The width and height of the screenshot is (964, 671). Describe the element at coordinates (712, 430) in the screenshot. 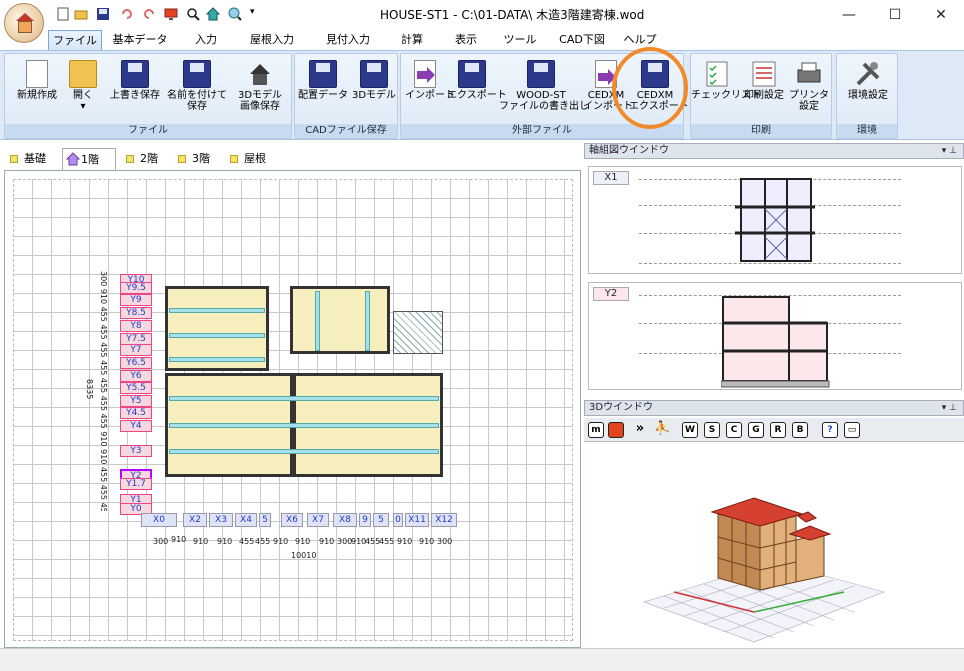

I see `slab-toggle-button: S` at that location.